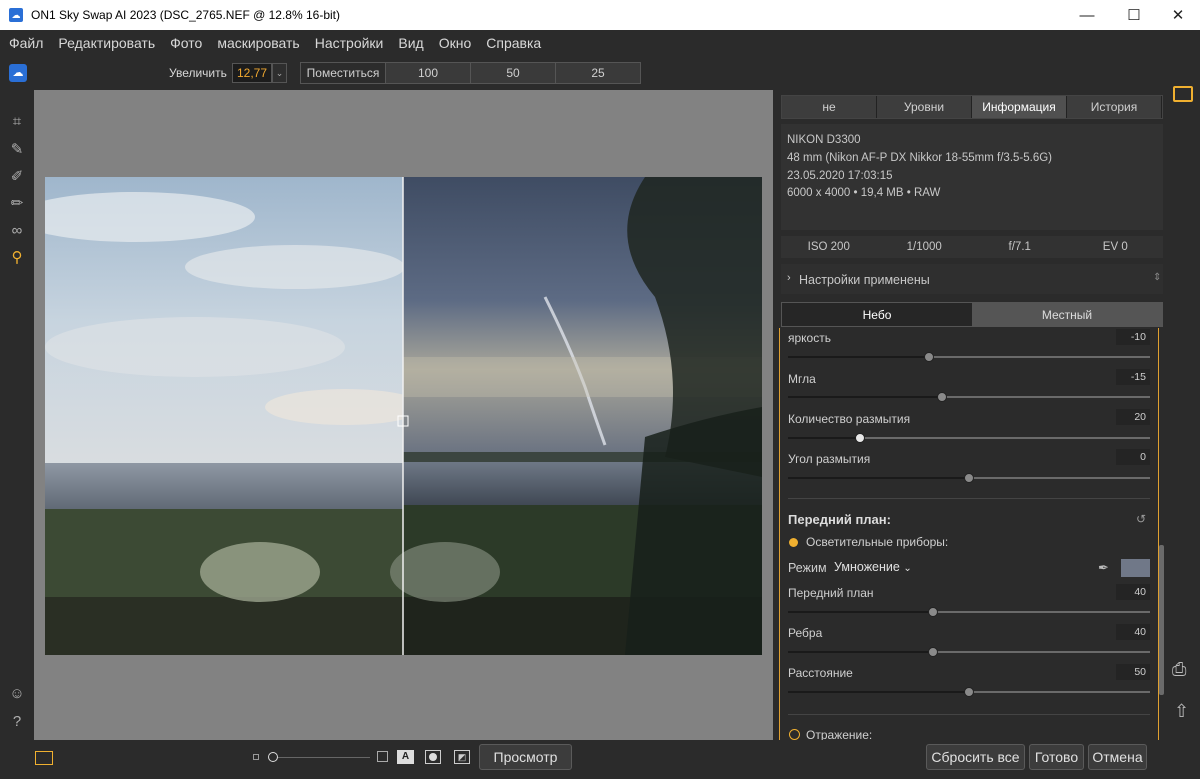 The height and width of the screenshot is (779, 1200). What do you see at coordinates (824, 140) in the screenshot?
I see `info-camera: NIKON D3300` at bounding box center [824, 140].